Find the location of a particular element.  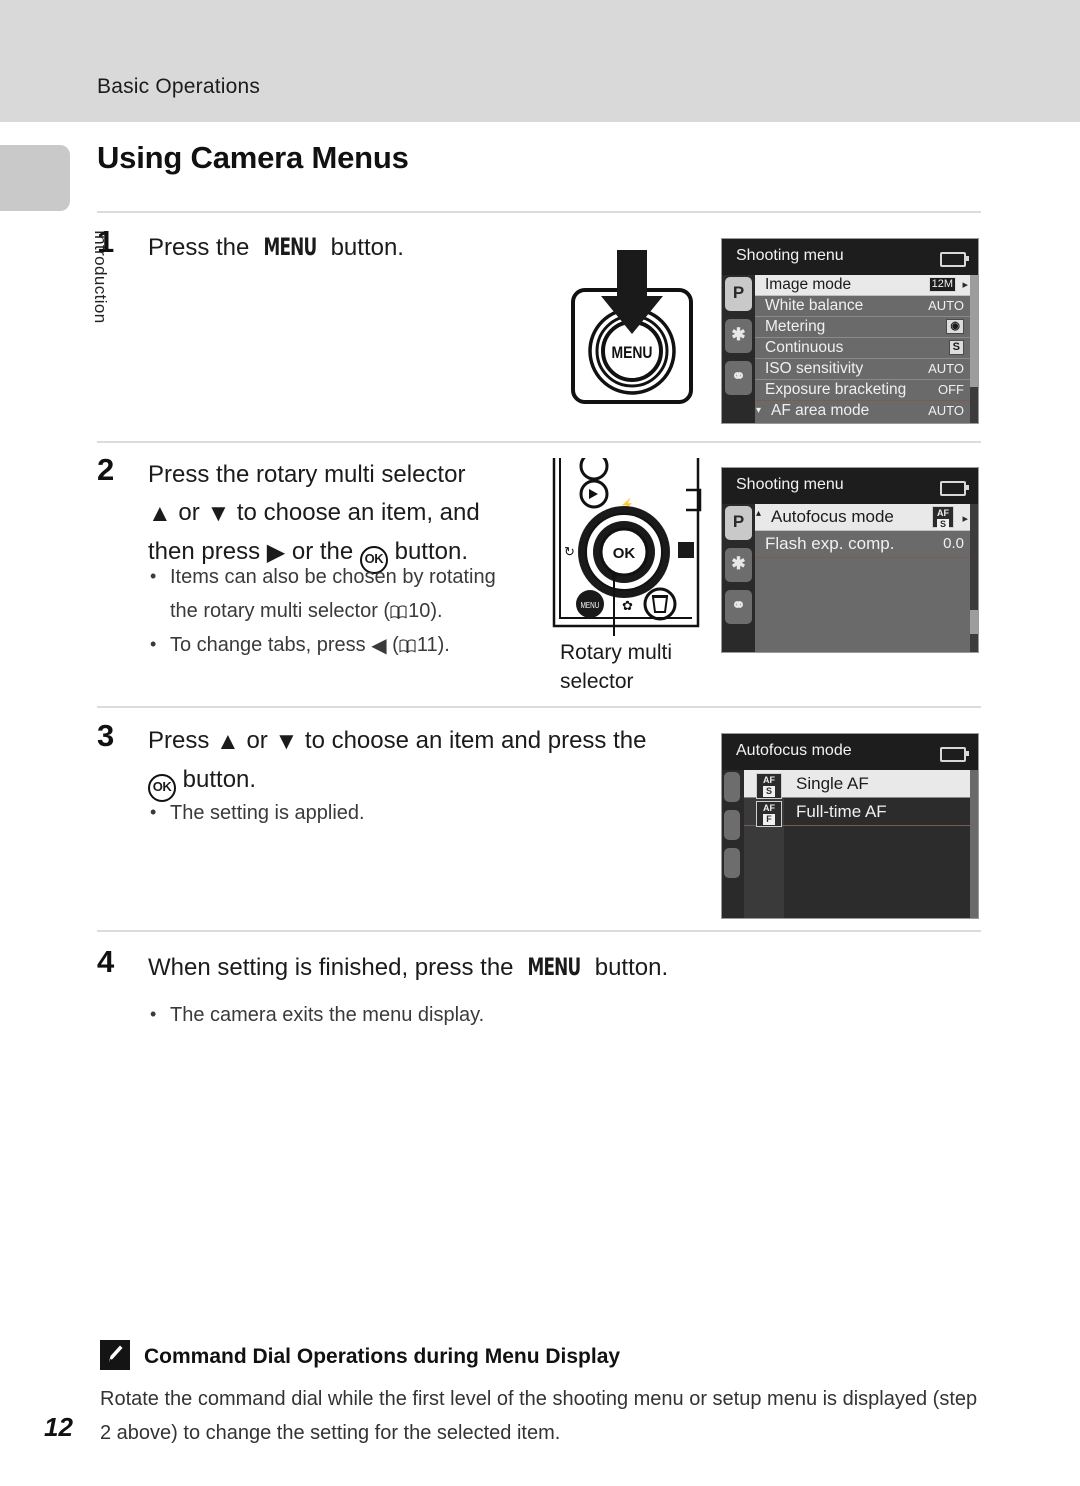

bullet-2-1a: Items can also be chosen by rotating is located at coordinates (333, 577).